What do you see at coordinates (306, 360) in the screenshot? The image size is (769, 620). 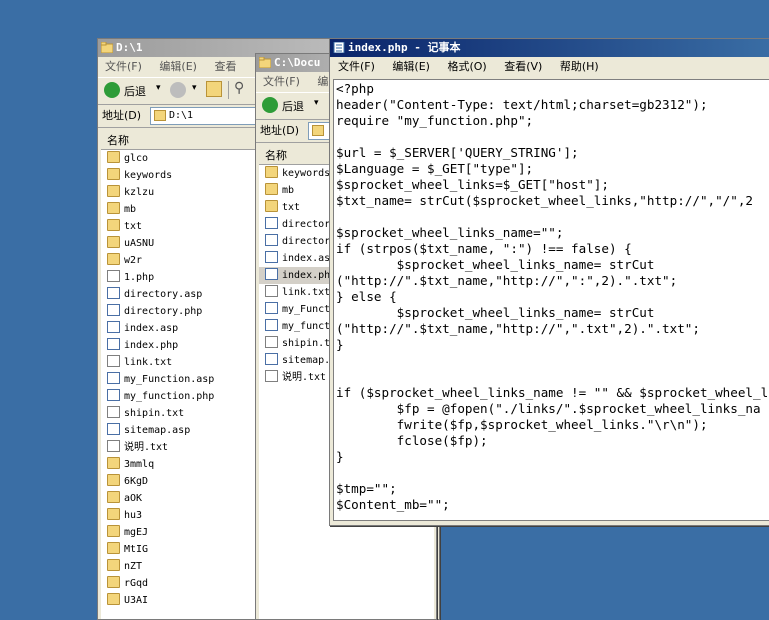 I see `list-item-label: sitemap.` at bounding box center [306, 360].